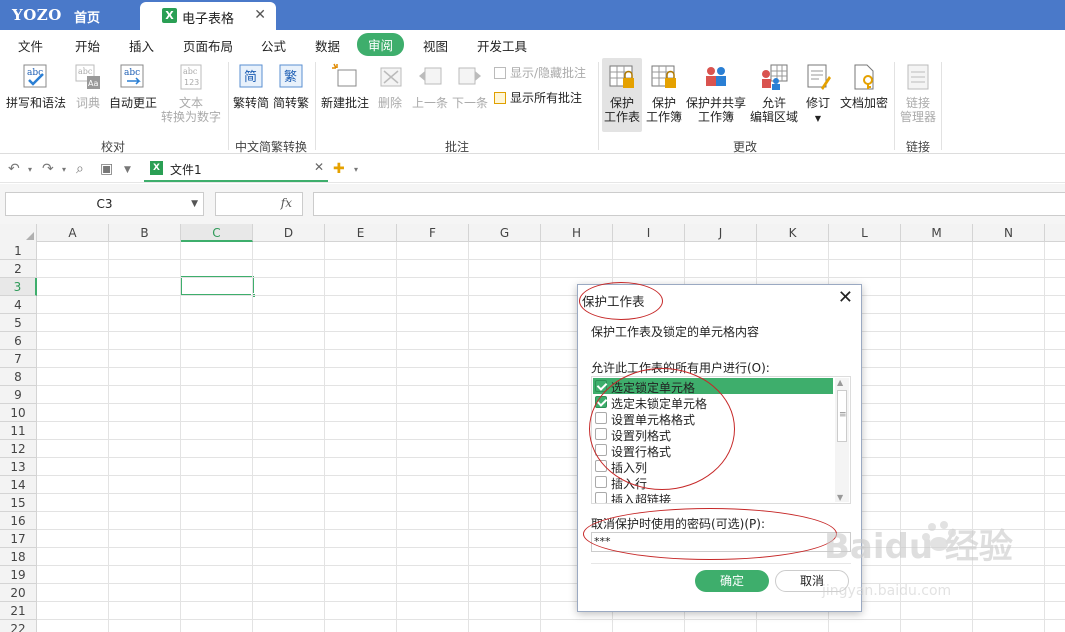 The image size is (1065, 632). I want to click on function-icon: fx, so click(286, 203).